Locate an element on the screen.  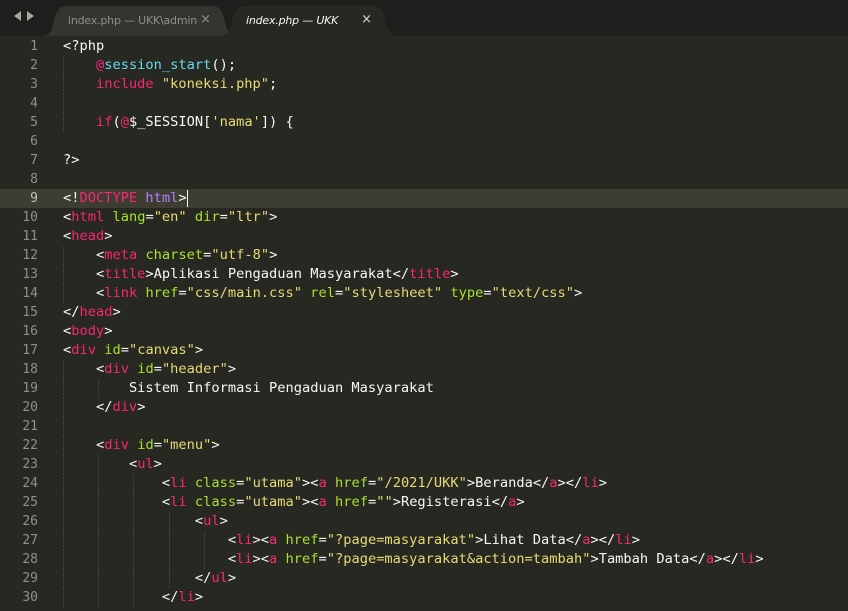
code-line: 7 ?> is located at coordinates (424, 160).